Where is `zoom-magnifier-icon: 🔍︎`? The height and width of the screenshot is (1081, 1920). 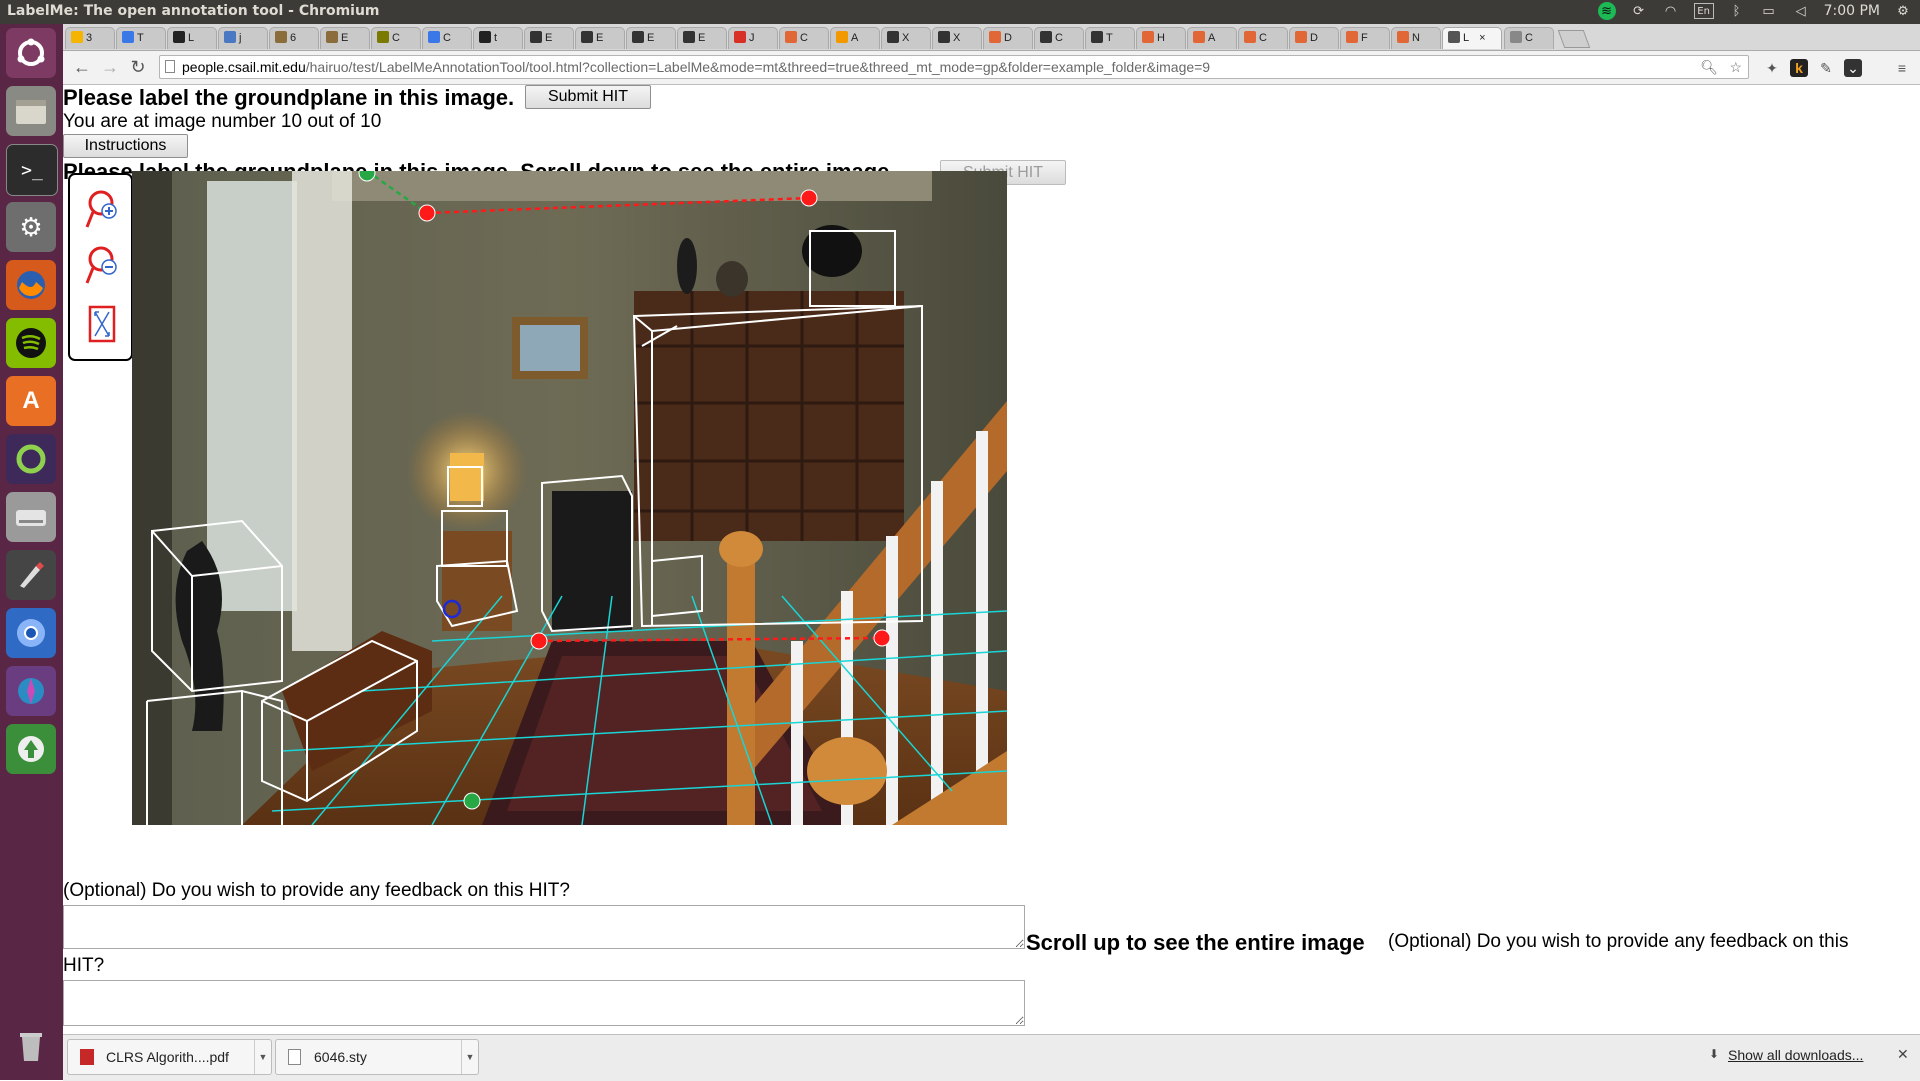
zoom-magnifier-icon: 🔍︎ is located at coordinates (1709, 67).